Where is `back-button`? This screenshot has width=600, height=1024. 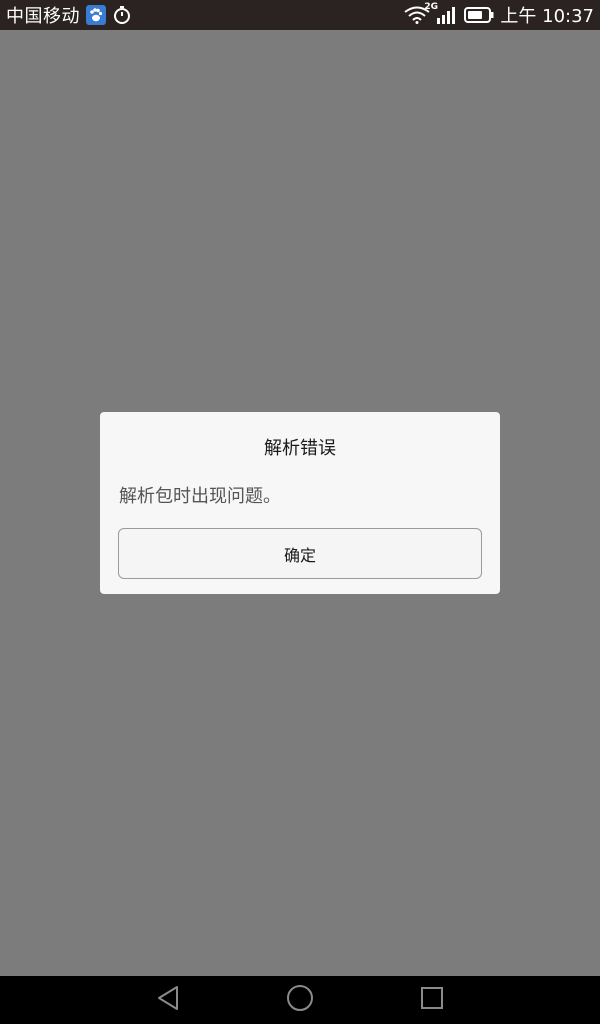
back-button is located at coordinates (168, 1000).